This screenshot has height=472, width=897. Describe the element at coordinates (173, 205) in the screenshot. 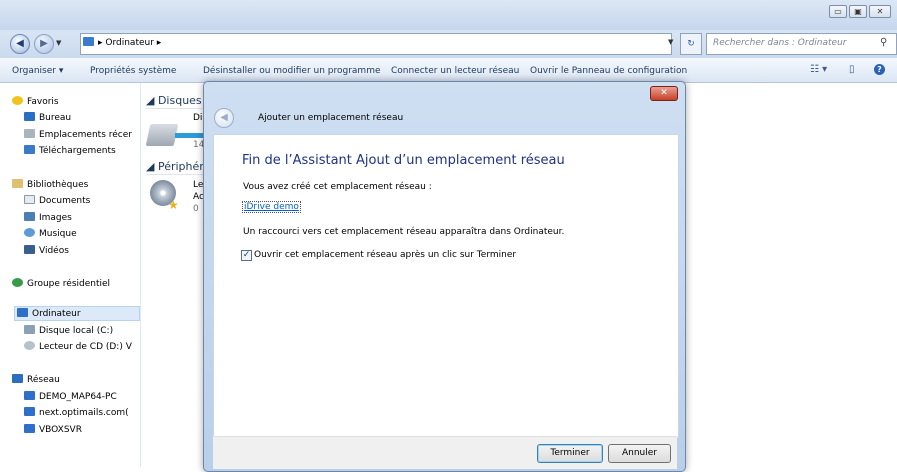

I see `autoplay-star-icon: ★` at that location.